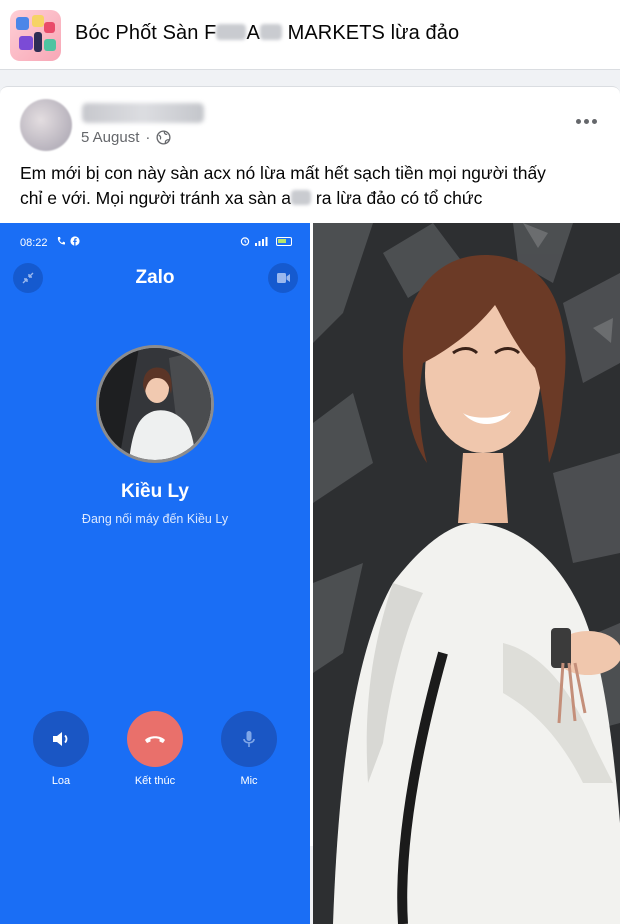  Describe the element at coordinates (155, 404) in the screenshot. I see `contact-avatar` at that location.